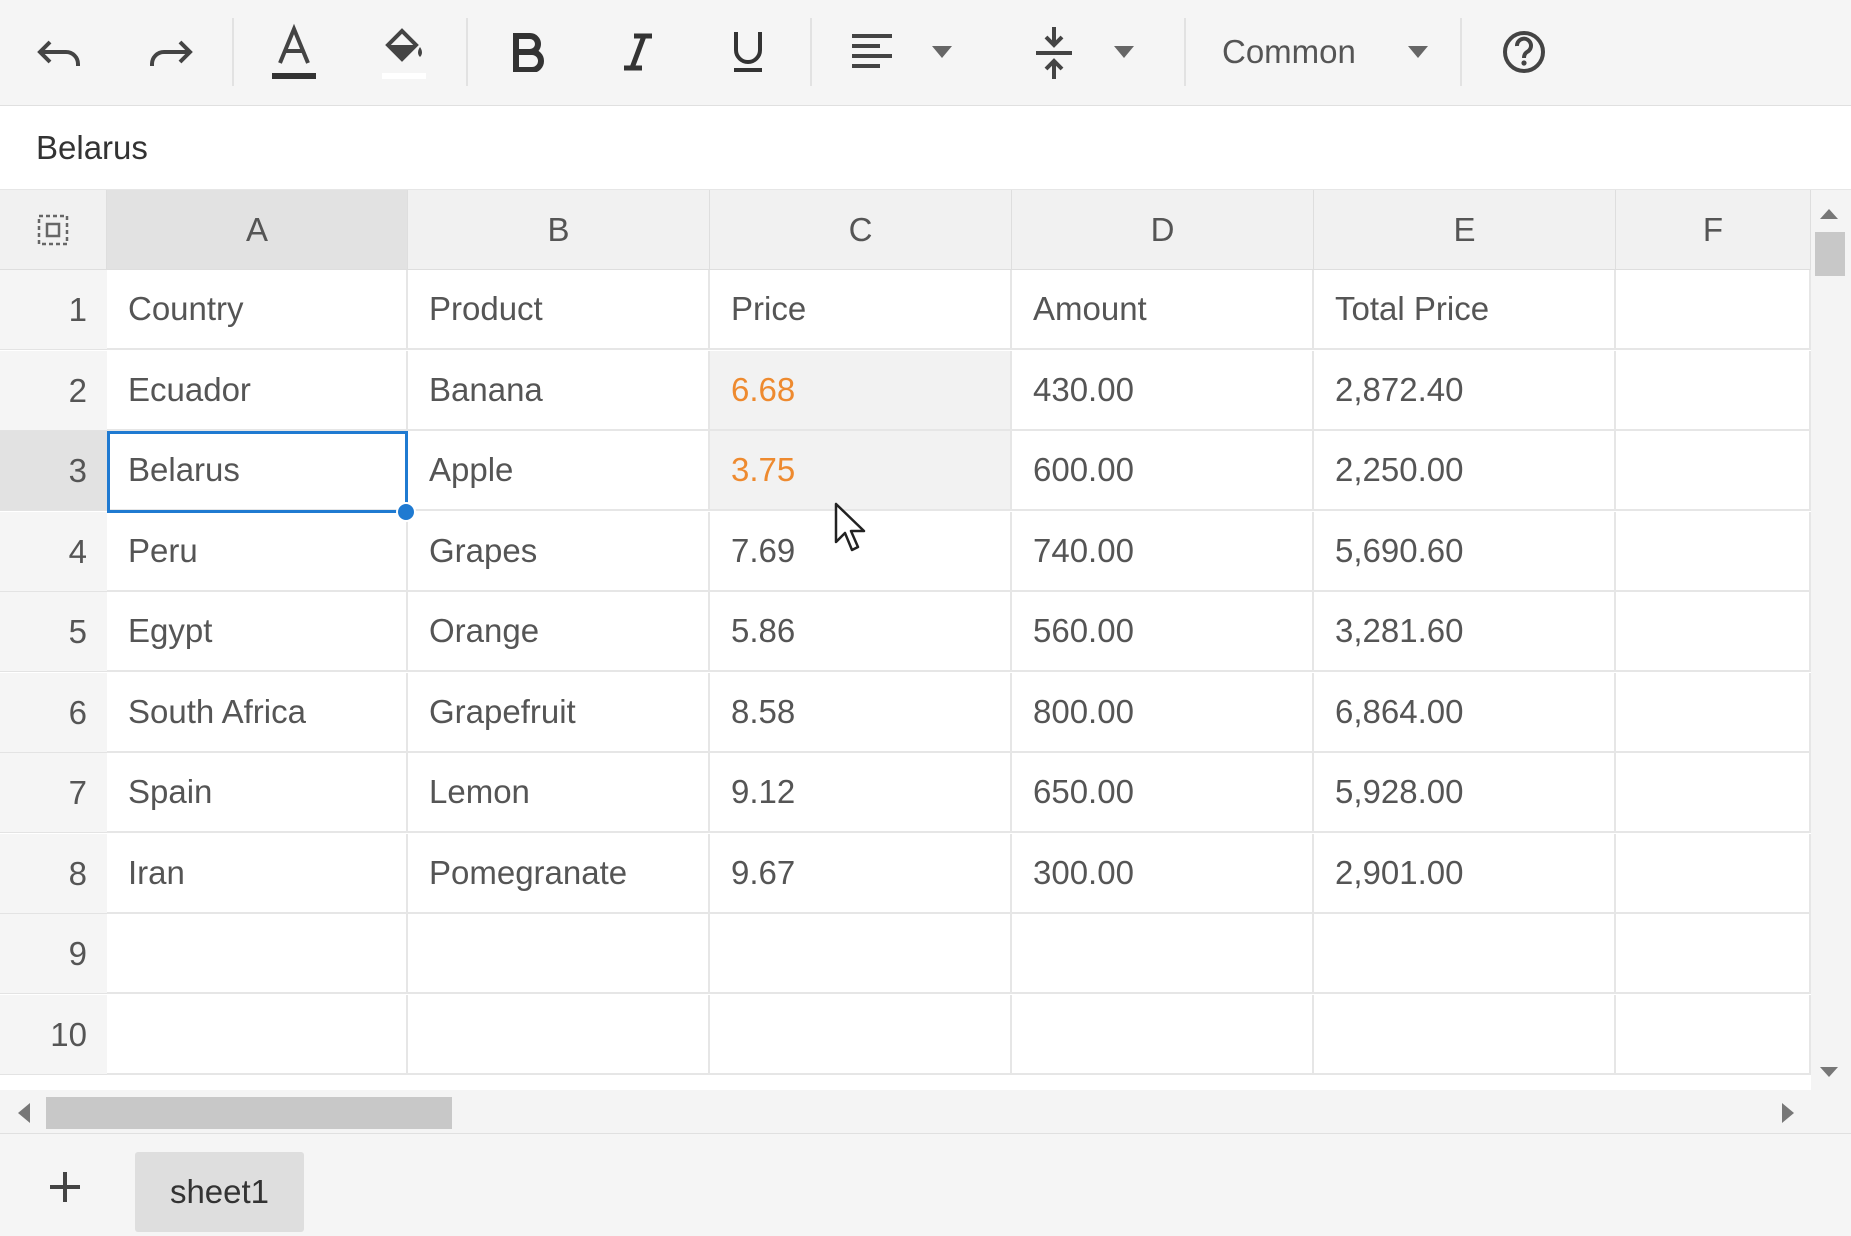 This screenshot has width=1851, height=1236. Describe the element at coordinates (257, 954) in the screenshot. I see `cell-a9` at that location.